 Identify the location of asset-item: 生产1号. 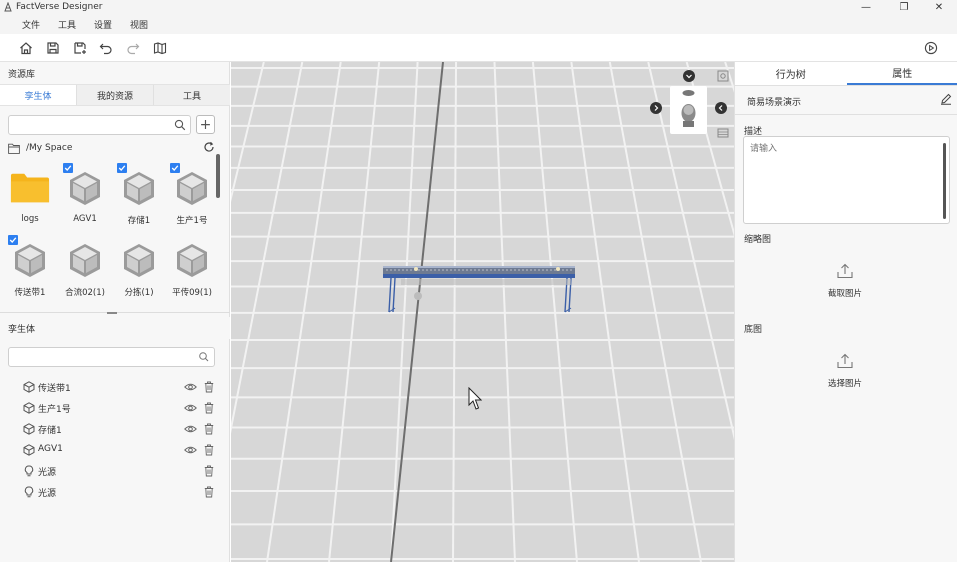
(192, 195).